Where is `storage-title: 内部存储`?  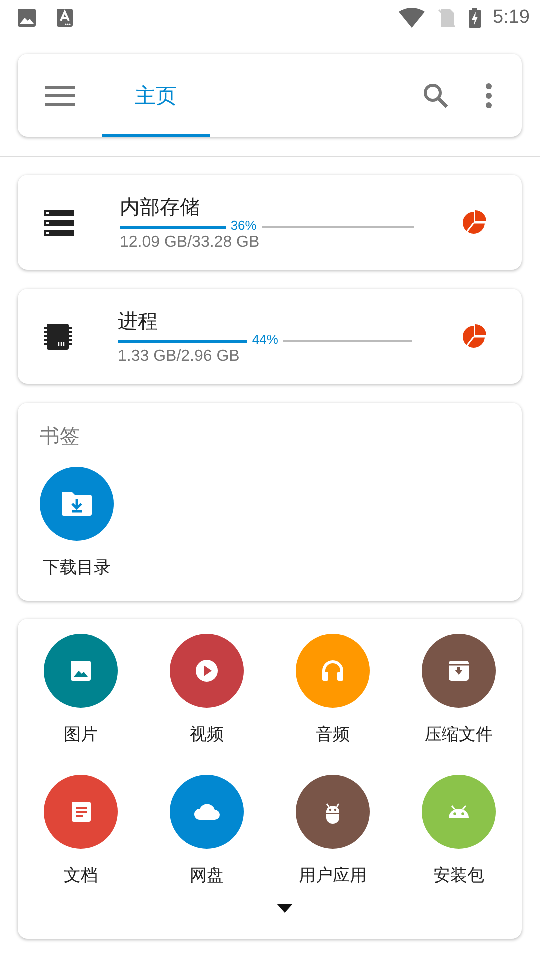
storage-title: 内部存储 is located at coordinates (160, 207).